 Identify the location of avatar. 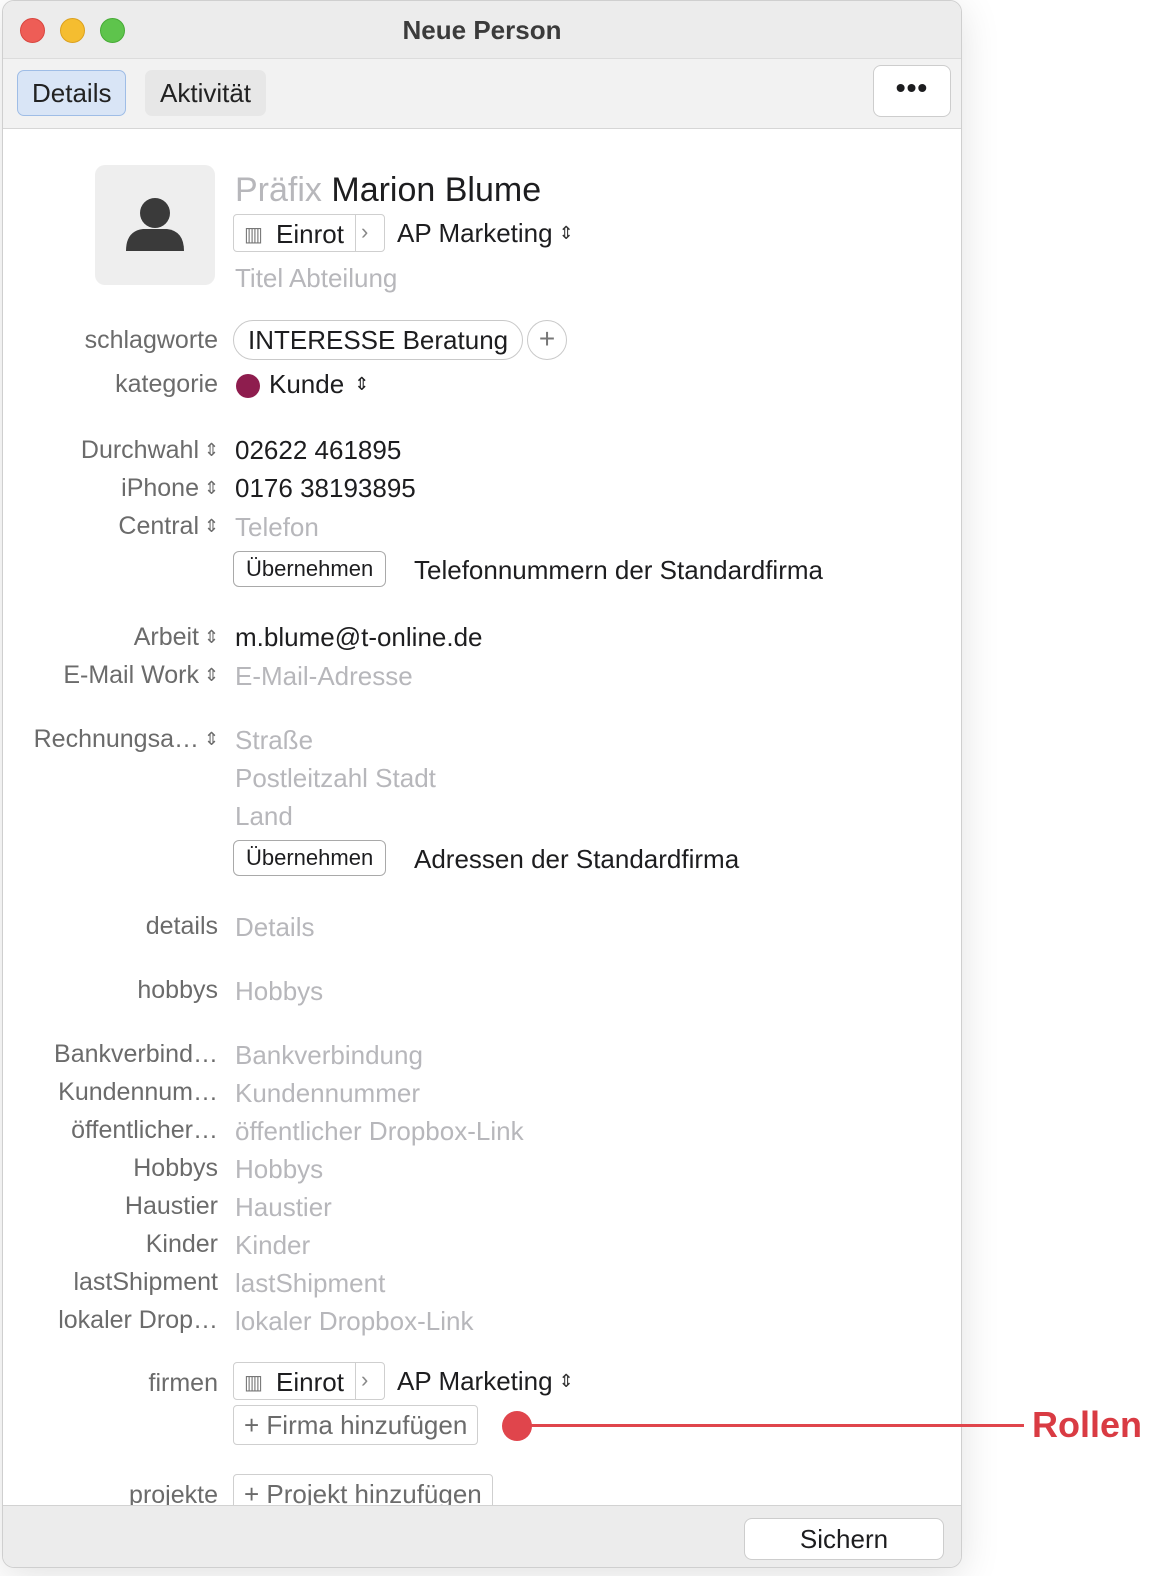
(155, 225).